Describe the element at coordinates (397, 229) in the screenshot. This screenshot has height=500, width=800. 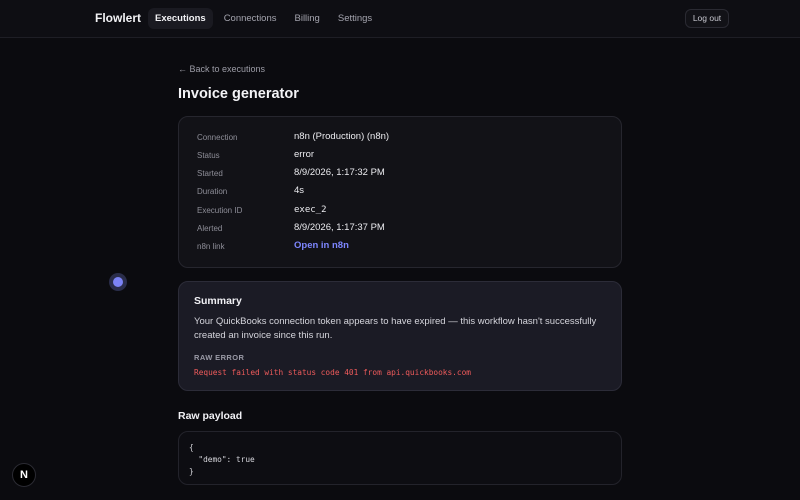
I see `detail-row-alerted: Alerted 8/9/2026, 1:17:37 PM` at that location.